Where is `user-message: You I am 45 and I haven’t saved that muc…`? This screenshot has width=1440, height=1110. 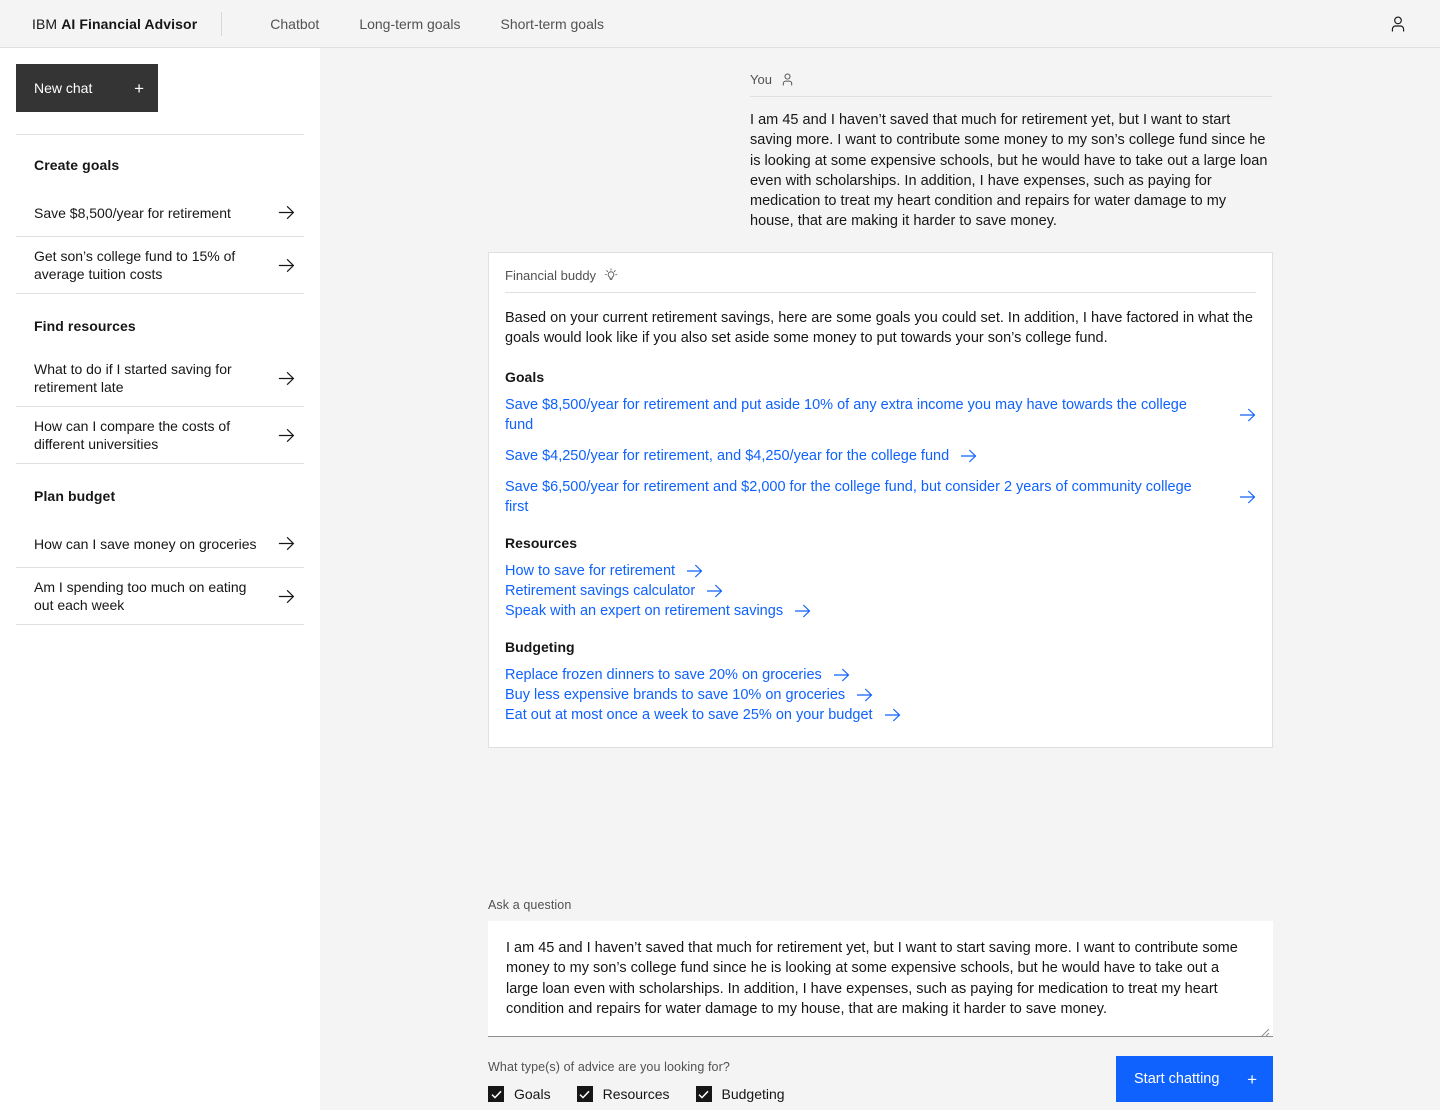
user-message: You I am 45 and I haven’t saved that muc… is located at coordinates (1011, 152).